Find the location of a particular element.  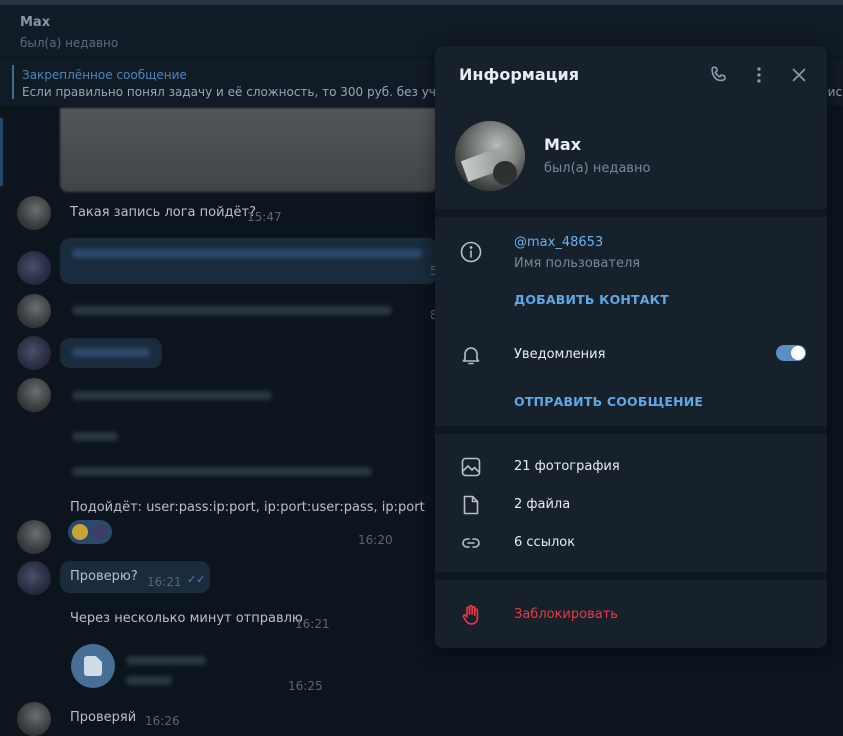

reactions-badge is located at coordinates (90, 532).